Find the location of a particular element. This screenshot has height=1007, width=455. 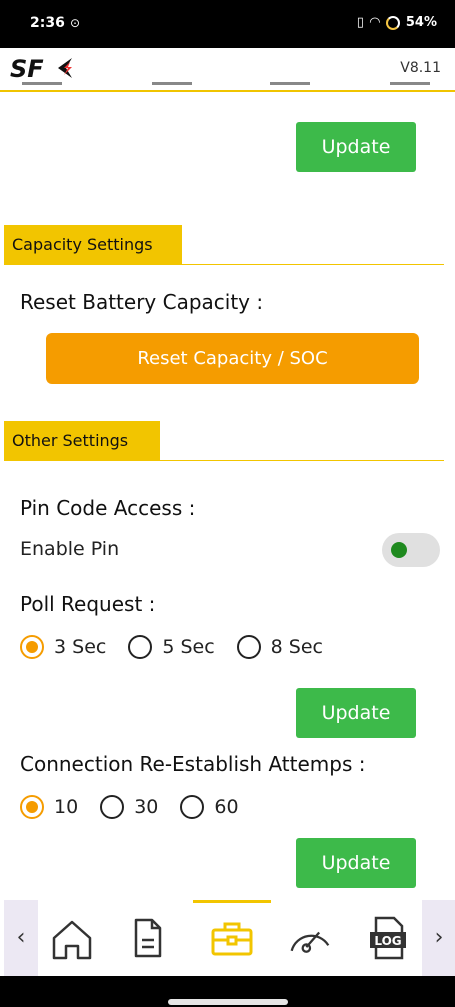

app-version: V8.11 is located at coordinates (420, 68).